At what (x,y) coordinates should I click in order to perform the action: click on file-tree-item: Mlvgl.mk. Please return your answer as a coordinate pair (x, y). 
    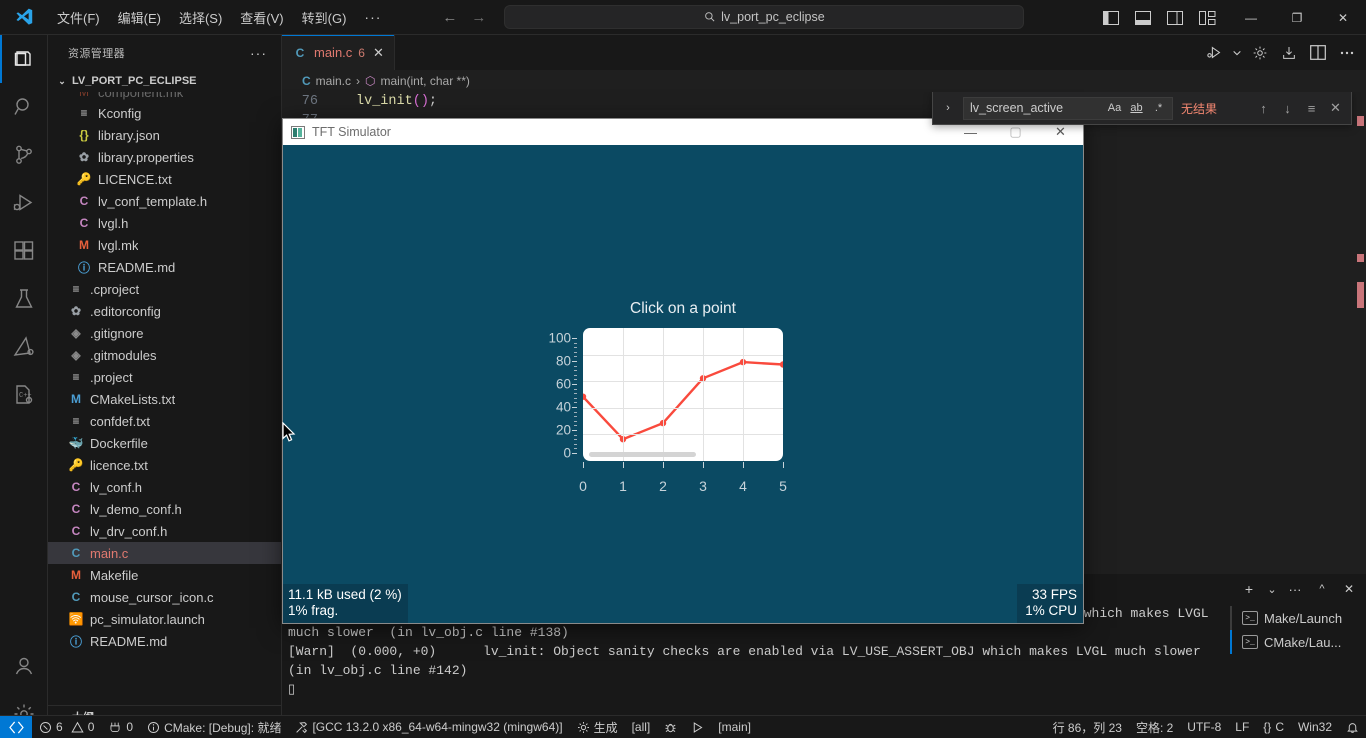
    Looking at the image, I should click on (164, 245).